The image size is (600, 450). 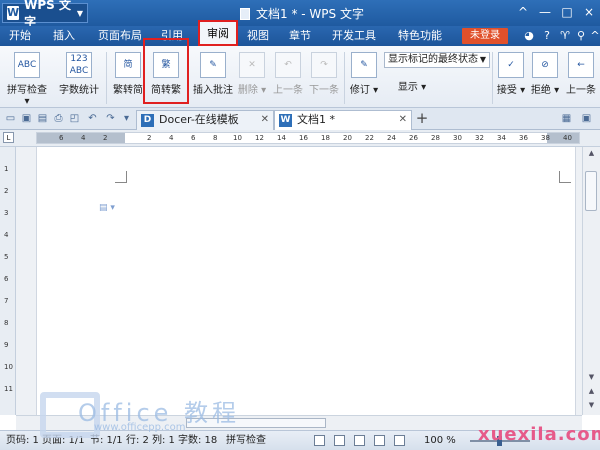 I want to click on delete-comment-button: ✕ 删除 ▾, so click(x=252, y=74).